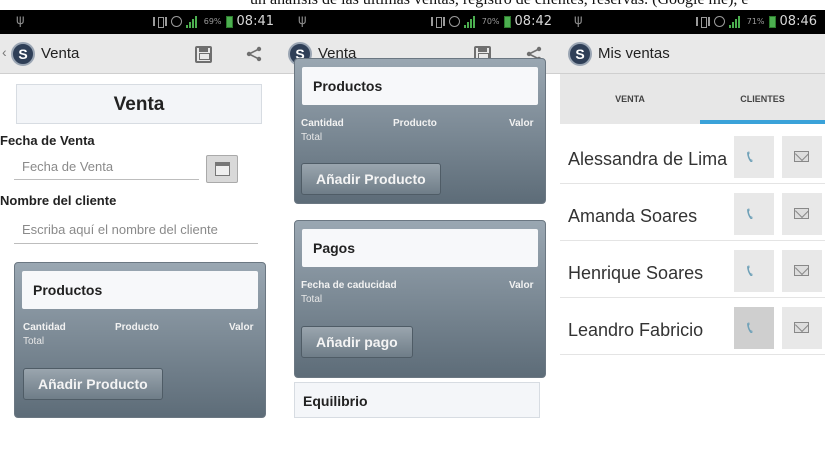 This screenshot has height=465, width=825. What do you see at coordinates (636, 273) in the screenshot?
I see `client-name: Henrique Soares` at bounding box center [636, 273].